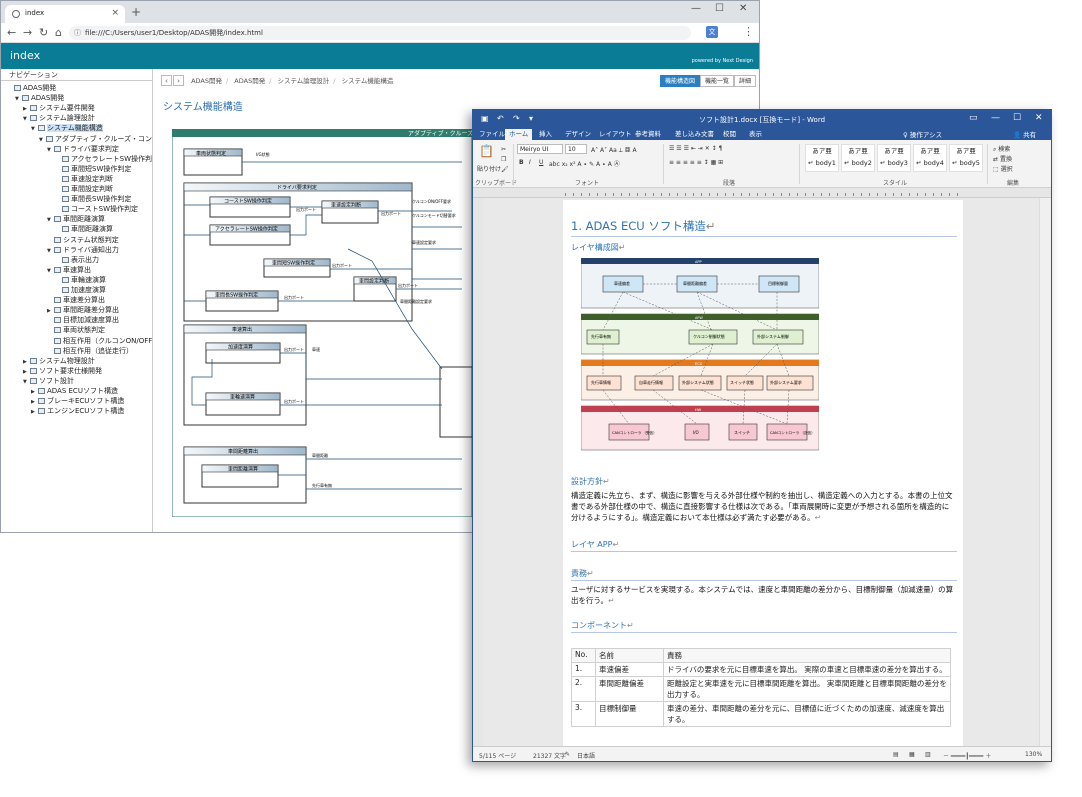 Image resolution: width=1082 pixels, height=797 pixels. Describe the element at coordinates (77, 401) in the screenshot. I see `nav-tree-item: ▶ ブレーキECUソフト構造` at that location.